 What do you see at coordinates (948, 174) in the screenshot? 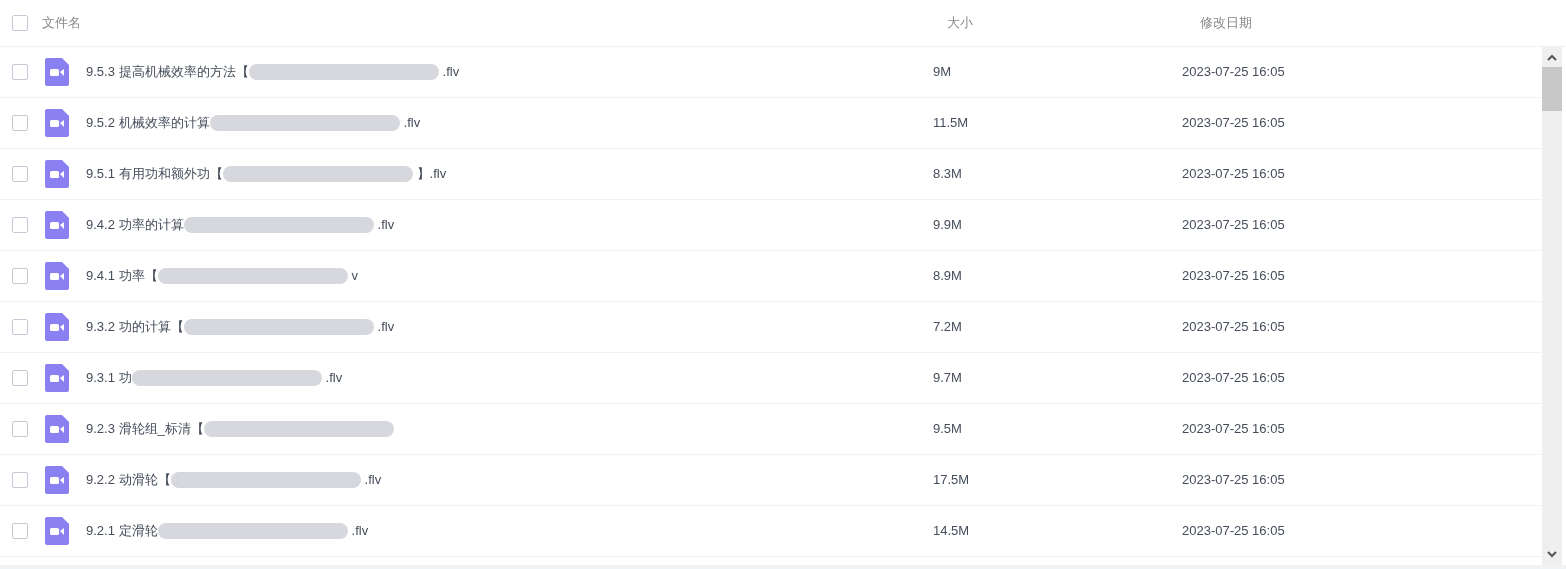
I see `file-size: 8.3M` at bounding box center [948, 174].